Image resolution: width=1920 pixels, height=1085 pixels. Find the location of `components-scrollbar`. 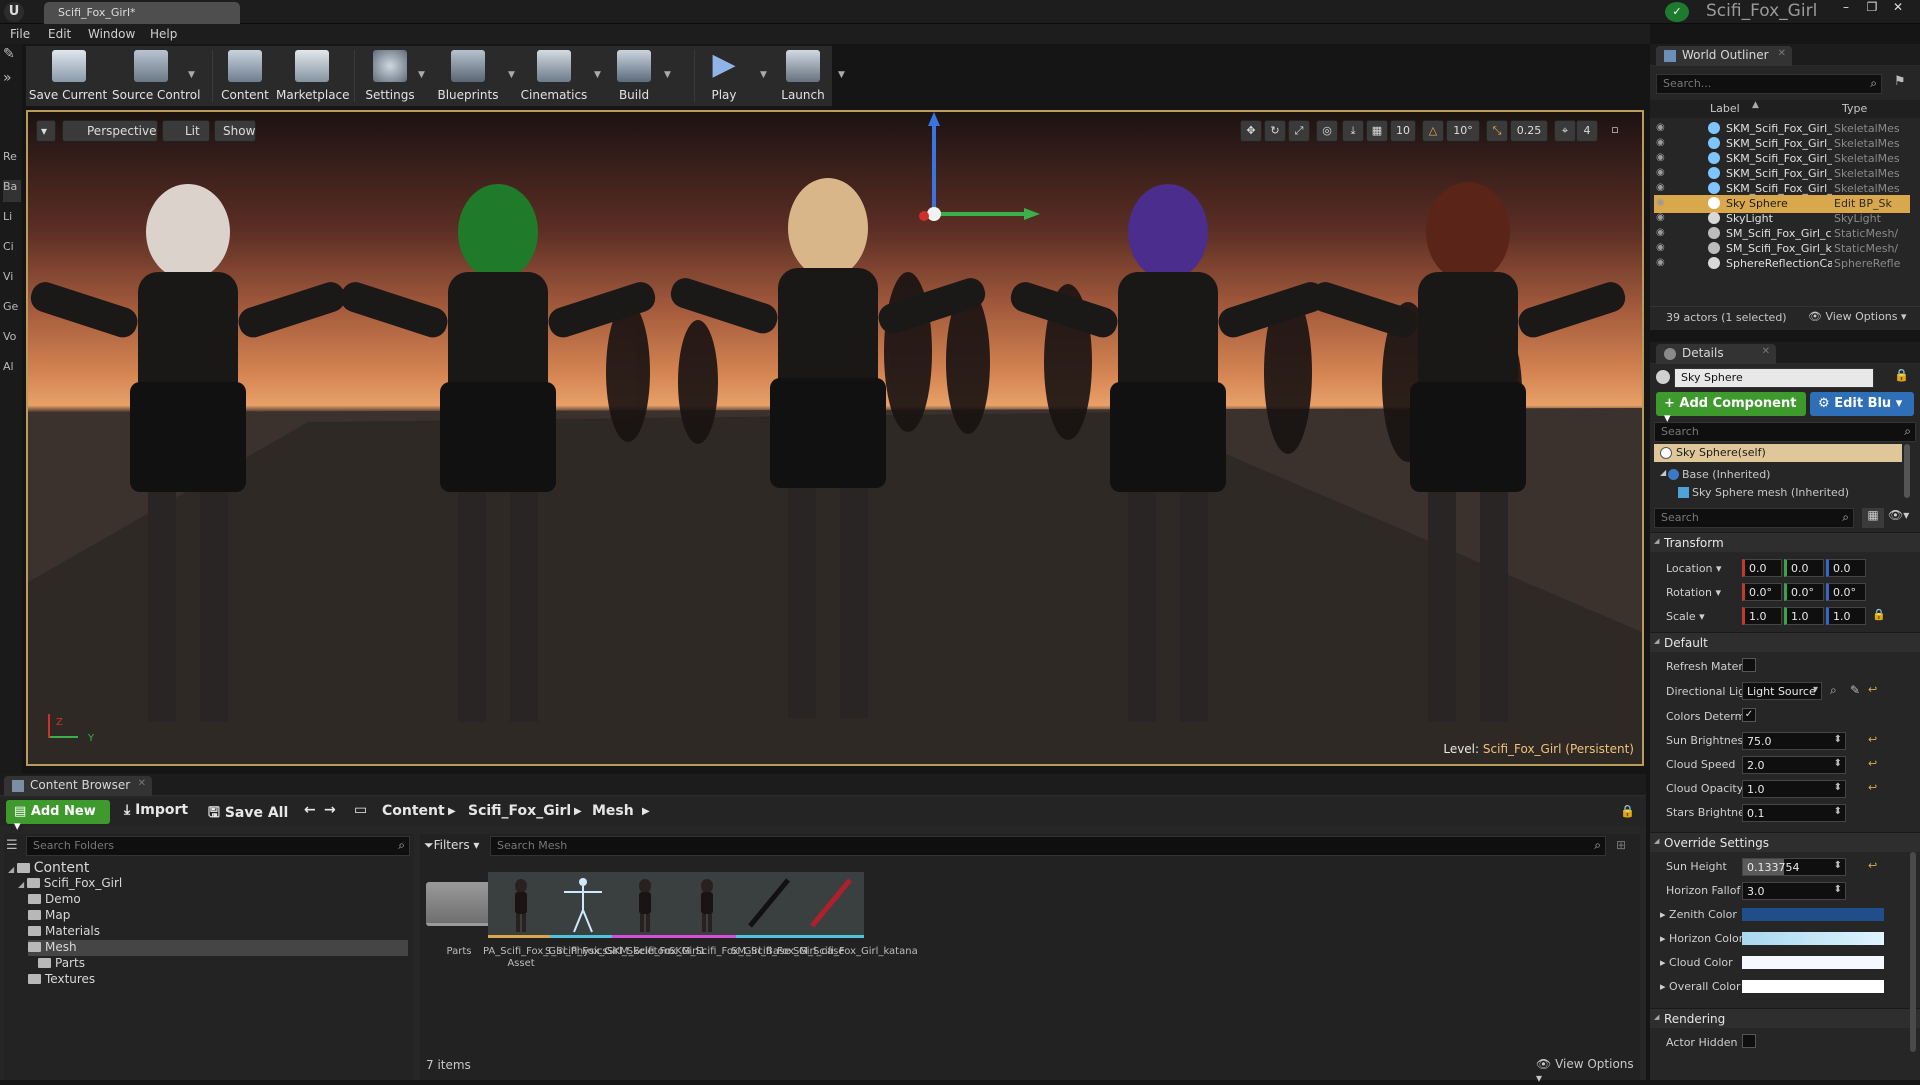

components-scrollbar is located at coordinates (1907, 471).